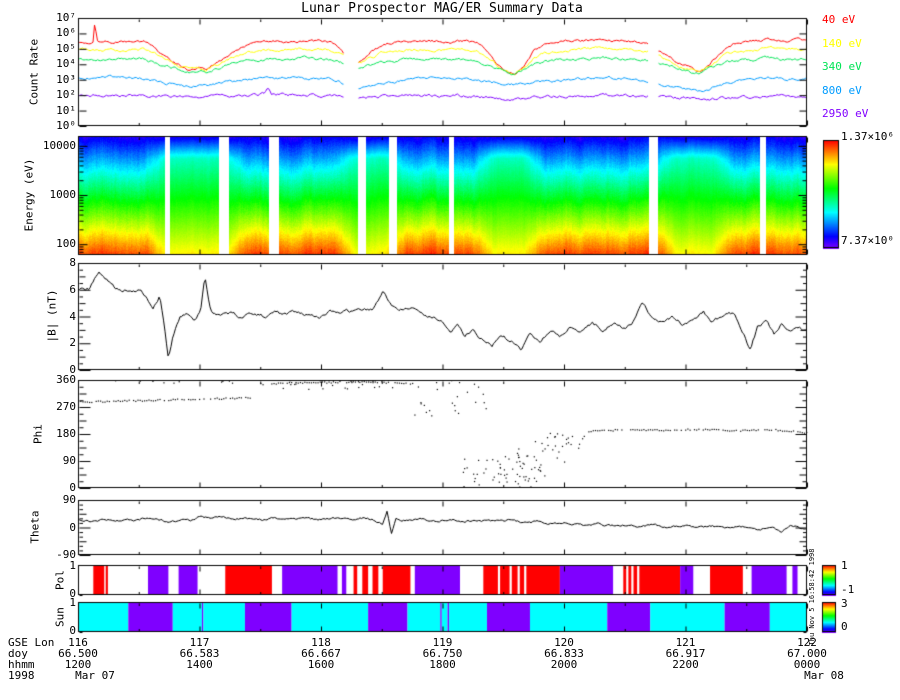 This screenshot has height=700, width=900. What do you see at coordinates (60, 580) in the screenshot?
I see `pol-axis-label: Pol` at bounding box center [60, 580].